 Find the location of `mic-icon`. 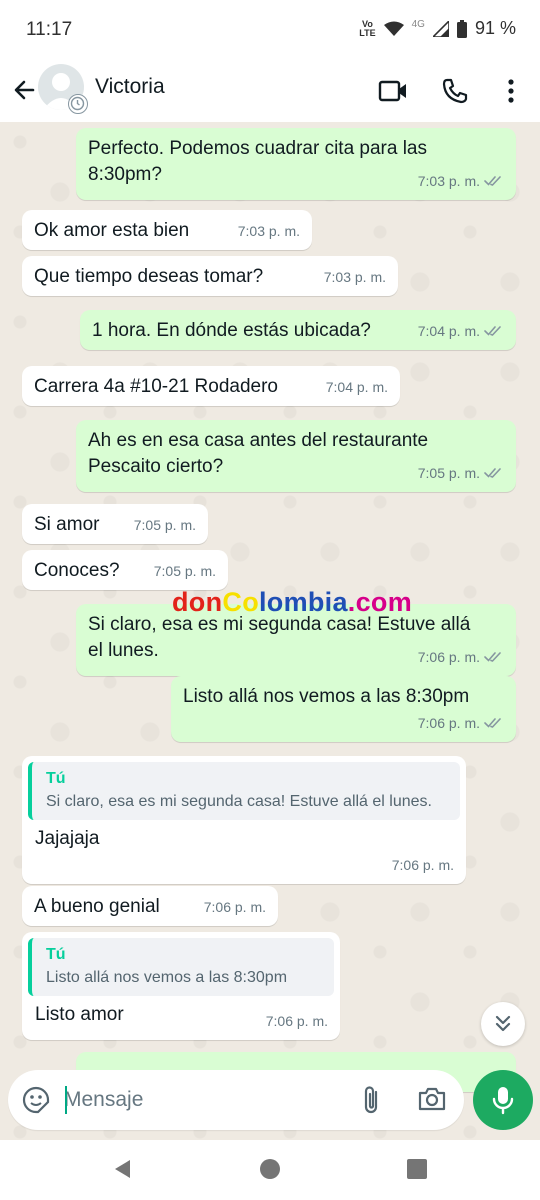

mic-icon is located at coordinates (503, 1101).